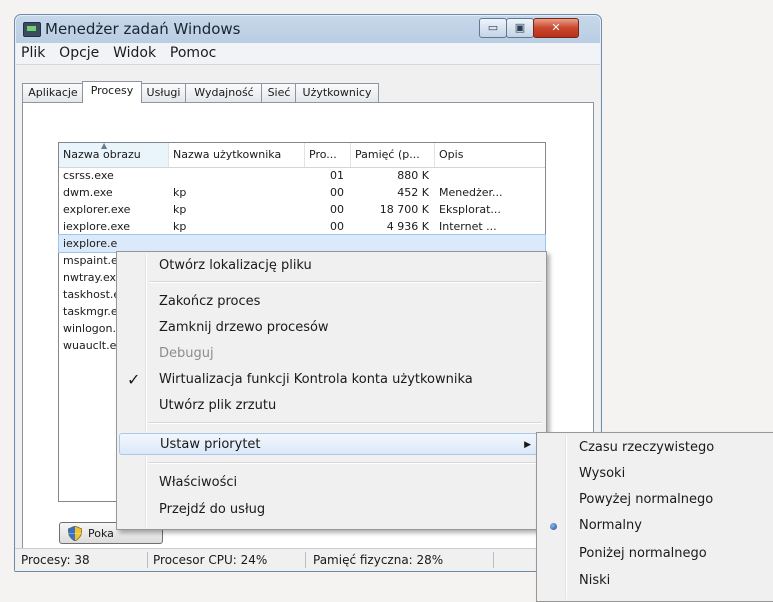 Image resolution: width=773 pixels, height=602 pixels. What do you see at coordinates (134, 379) in the screenshot?
I see `checkmark-icon: ✓` at bounding box center [134, 379].